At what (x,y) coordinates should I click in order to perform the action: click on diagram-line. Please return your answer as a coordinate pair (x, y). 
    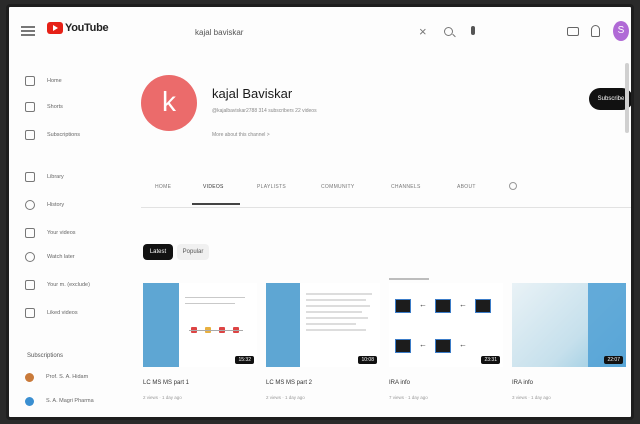
    Looking at the image, I should click on (216, 330).